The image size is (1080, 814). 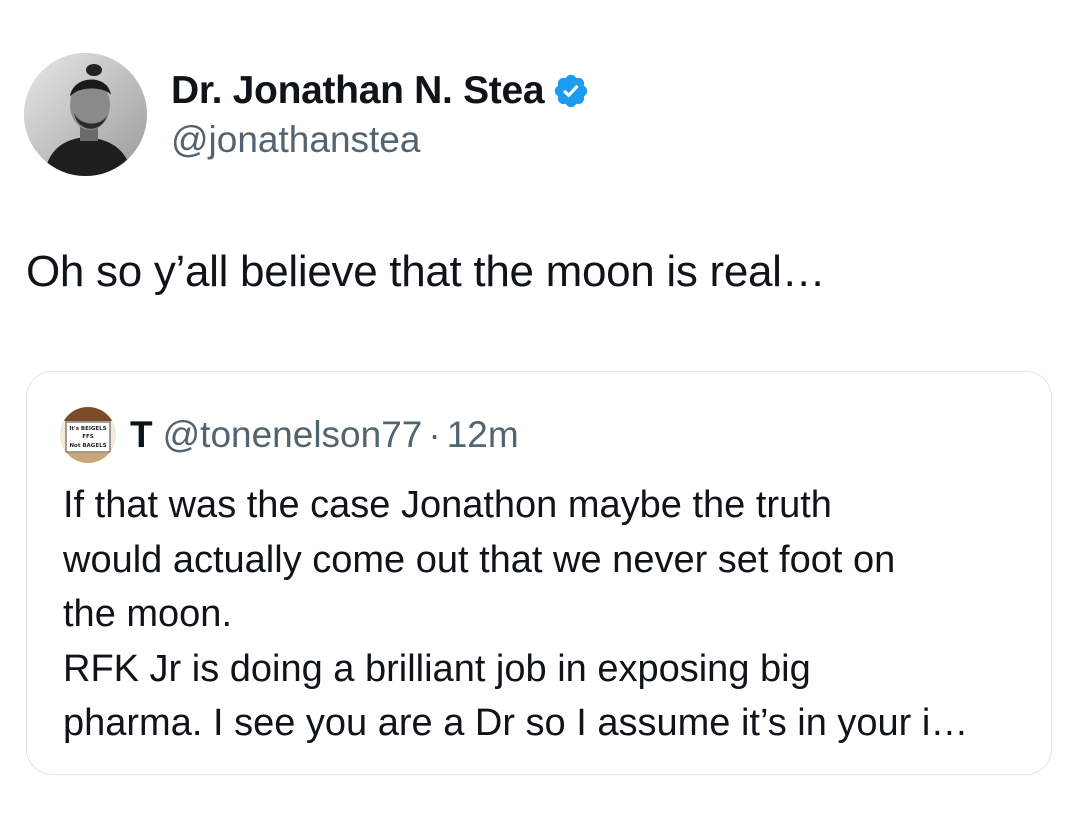 I want to click on verified-badge-icon, so click(x=571, y=91).